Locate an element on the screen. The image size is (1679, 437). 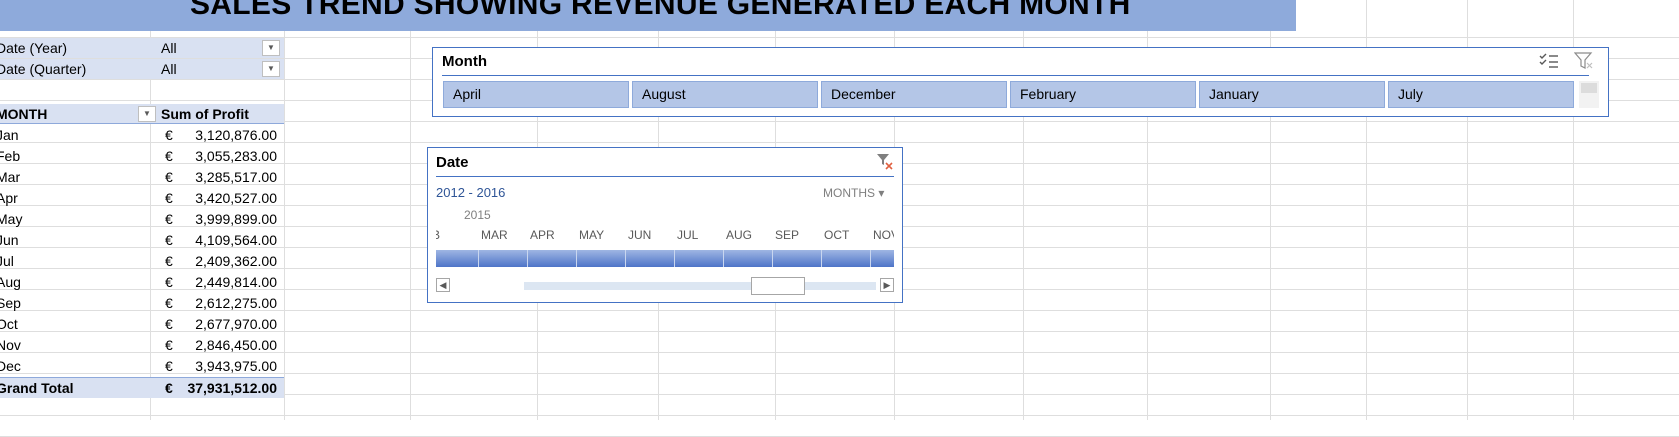
pivot-amount-cell: 2,846,450.00 is located at coordinates (236, 345).